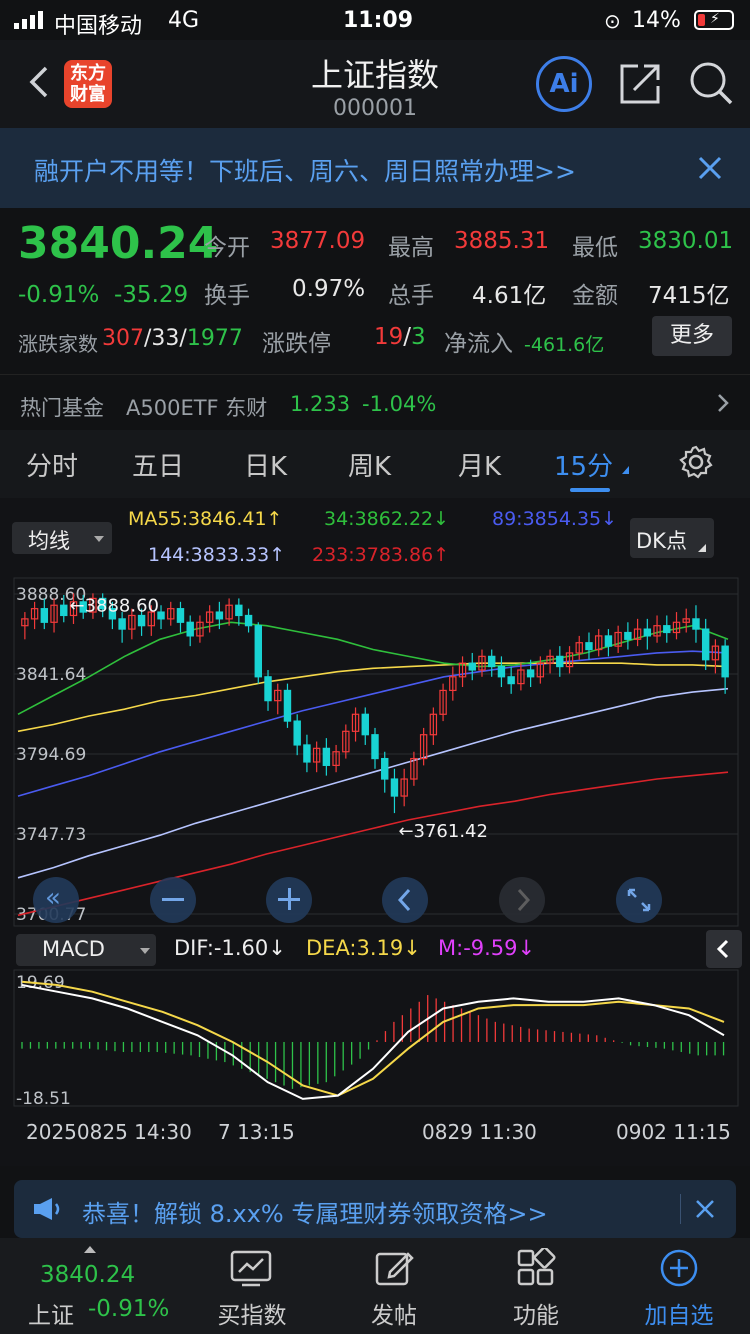 This screenshot has width=750, height=1334. I want to click on fund-label: 热门基金, so click(62, 408).